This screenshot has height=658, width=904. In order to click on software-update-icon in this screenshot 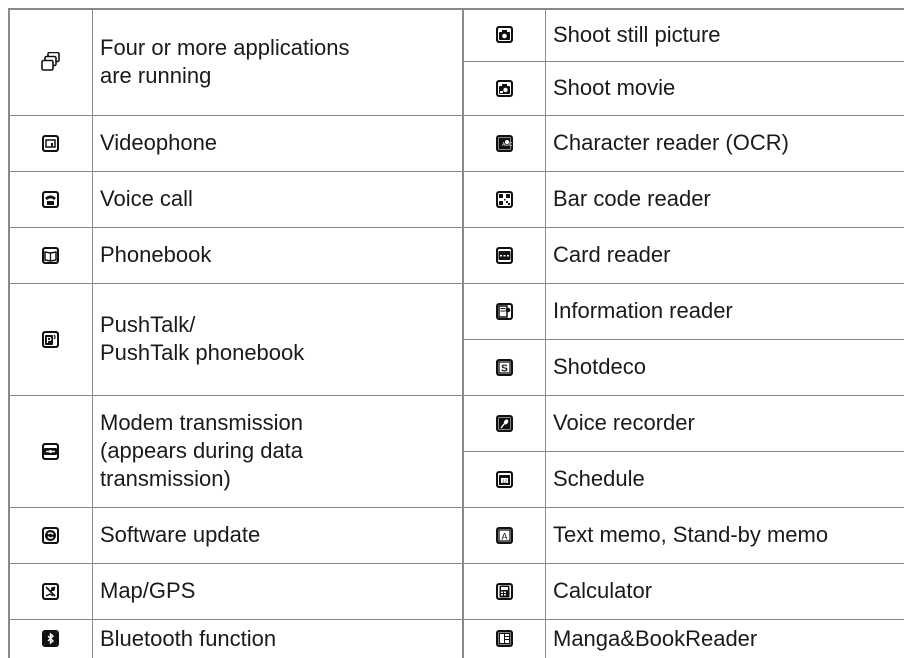, I will do `click(50, 535)`.